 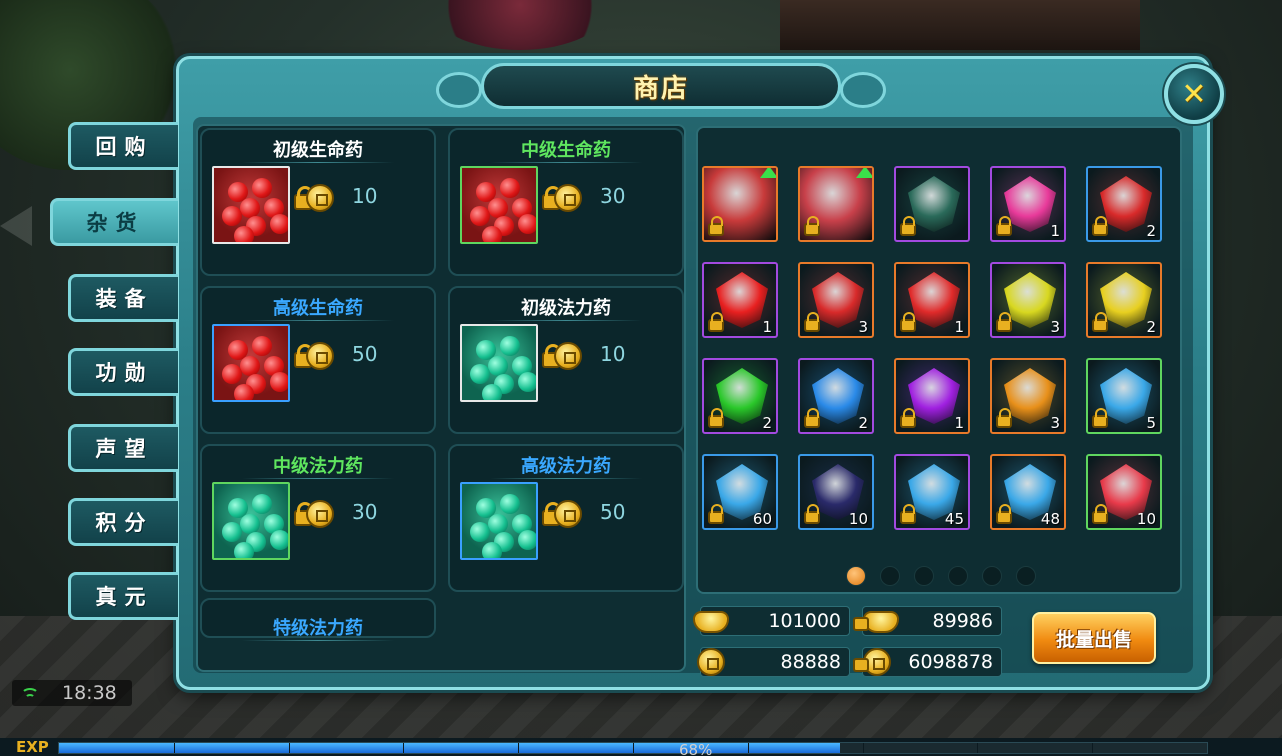 I want to click on green-gem-icon, so click(x=742, y=396).